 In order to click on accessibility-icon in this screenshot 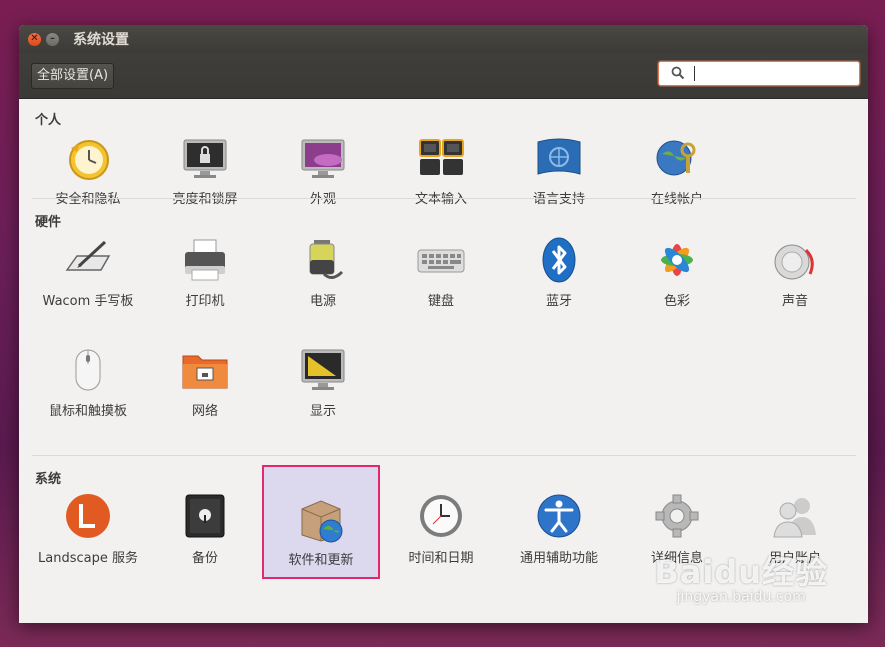, I will do `click(559, 516)`.